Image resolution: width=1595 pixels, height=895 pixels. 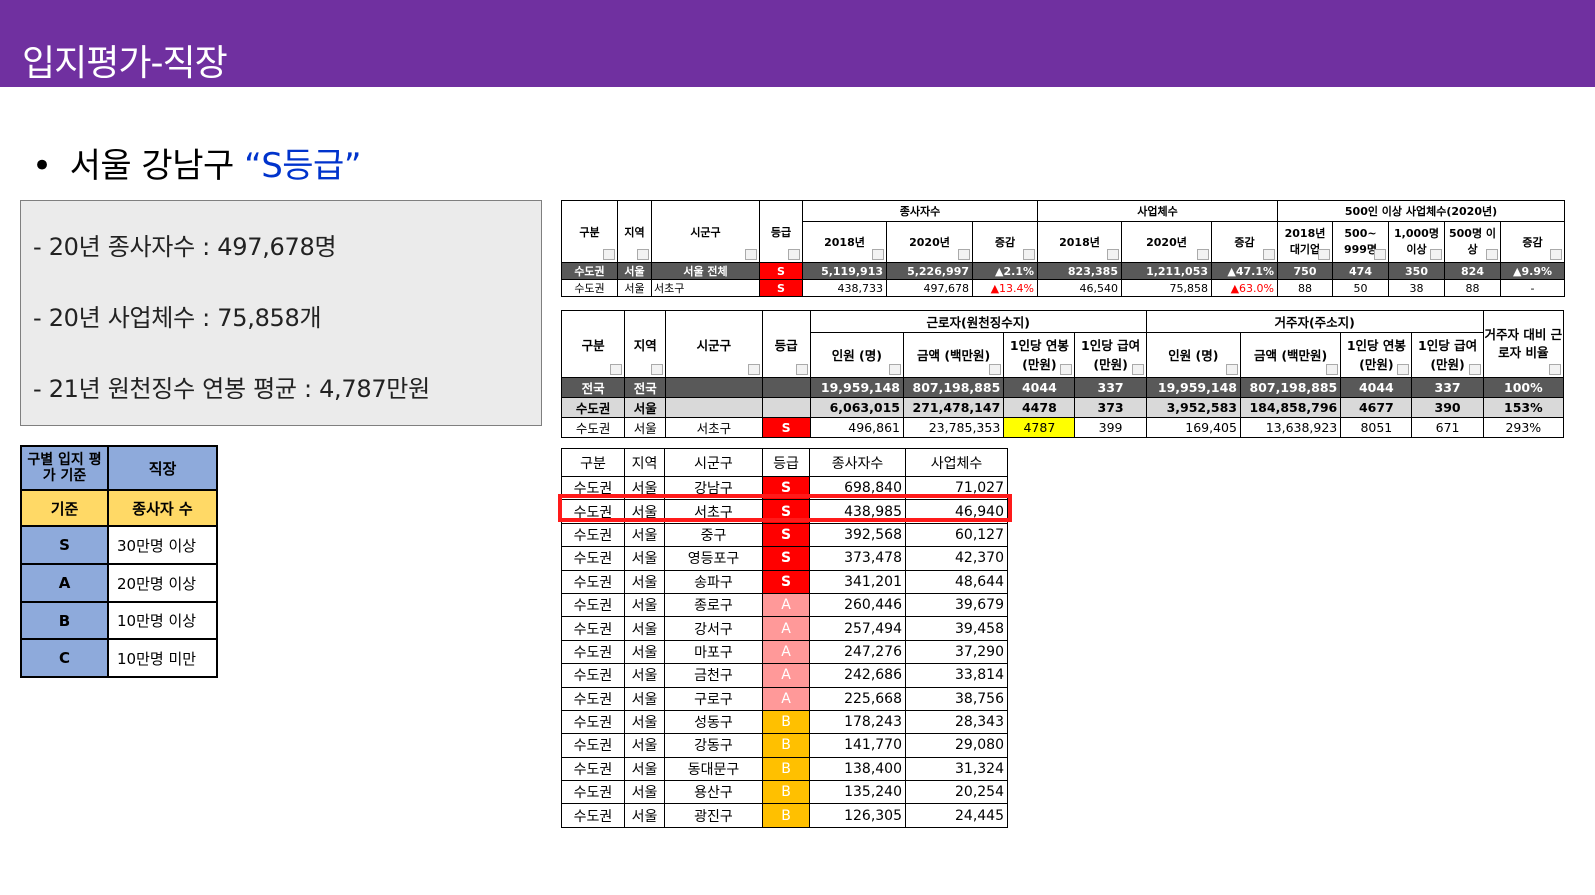 What do you see at coordinates (857, 462) in the screenshot?
I see `column-header: 종사자수` at bounding box center [857, 462].